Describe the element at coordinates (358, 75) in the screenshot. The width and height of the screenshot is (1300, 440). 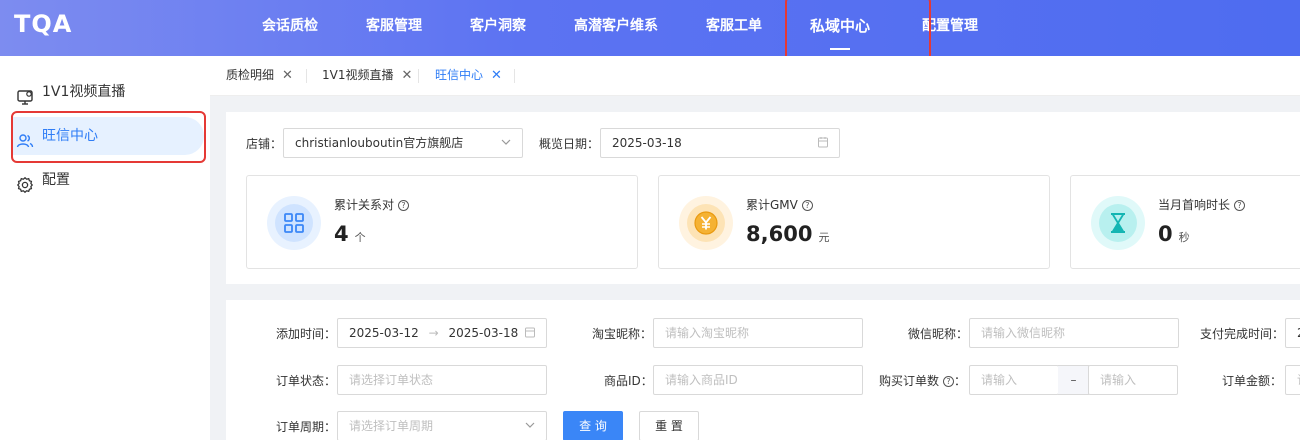
I see `tab-label: 1V1视频直播` at that location.